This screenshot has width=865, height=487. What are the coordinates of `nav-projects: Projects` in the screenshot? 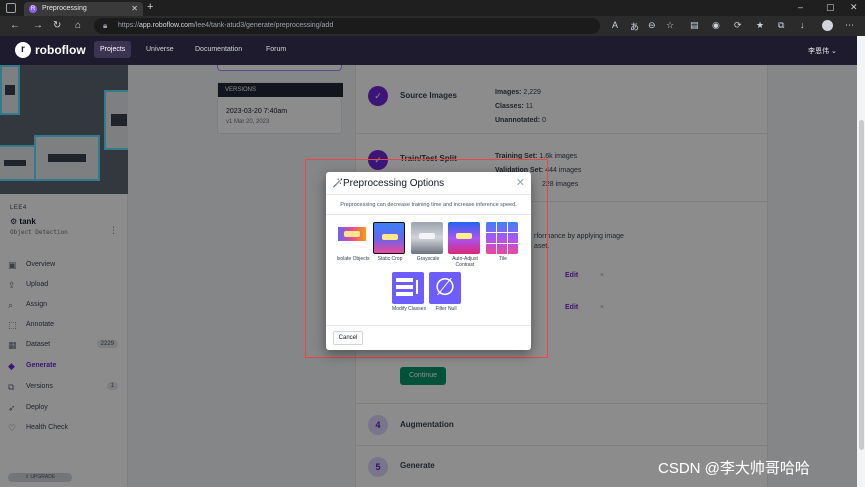 It's located at (113, 49).